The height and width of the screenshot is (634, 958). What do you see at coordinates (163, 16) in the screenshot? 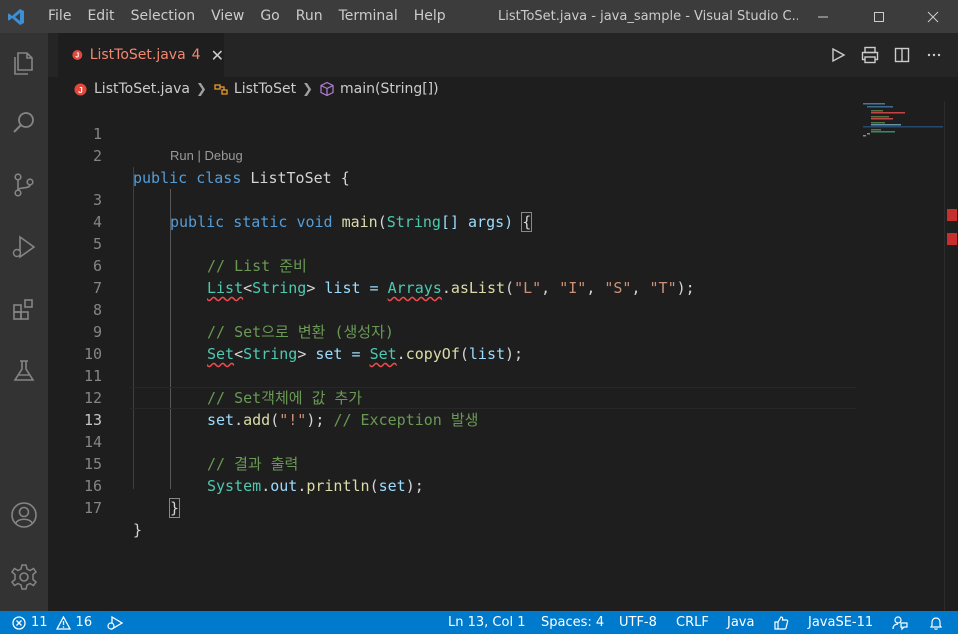
I see `menu-selection: Selection` at bounding box center [163, 16].